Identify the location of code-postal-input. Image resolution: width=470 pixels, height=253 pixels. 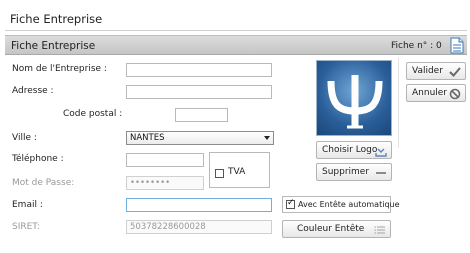
(201, 115).